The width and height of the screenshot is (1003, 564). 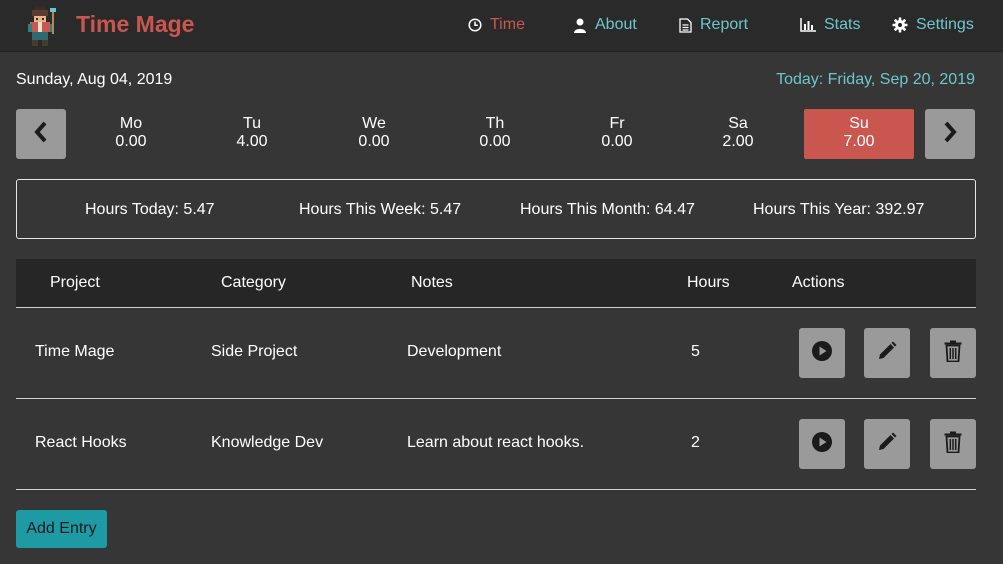 I want to click on chevron-right-icon, so click(x=950, y=134).